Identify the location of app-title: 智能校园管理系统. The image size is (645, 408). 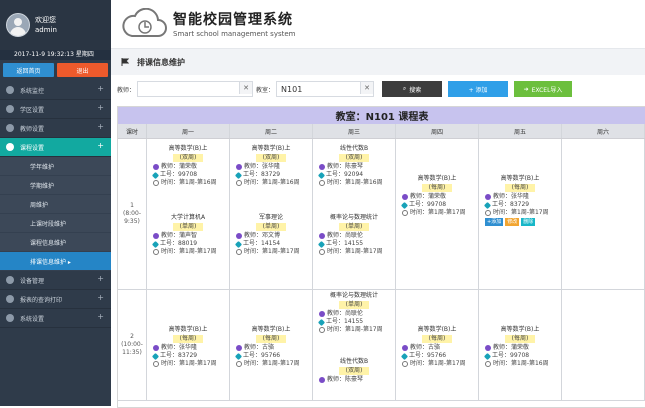
(233, 20).